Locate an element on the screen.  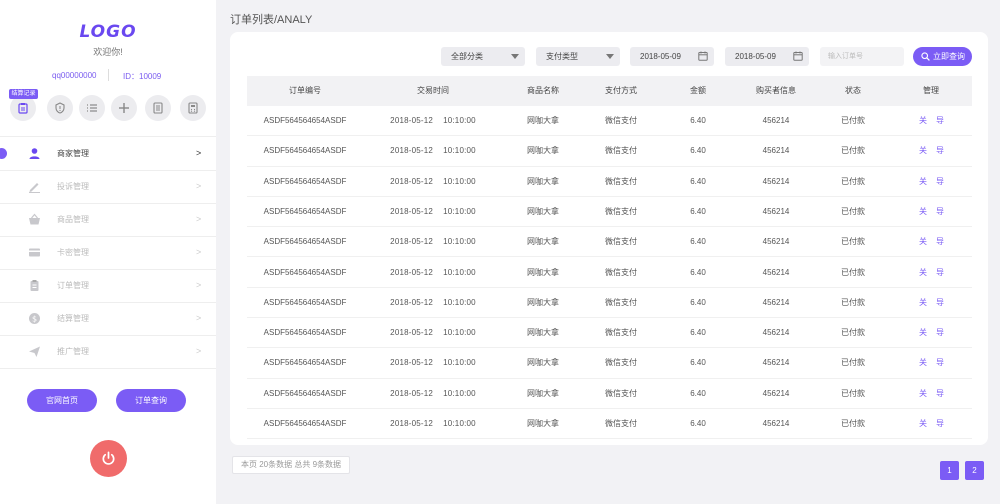
list-icon is located at coordinates (92, 108).